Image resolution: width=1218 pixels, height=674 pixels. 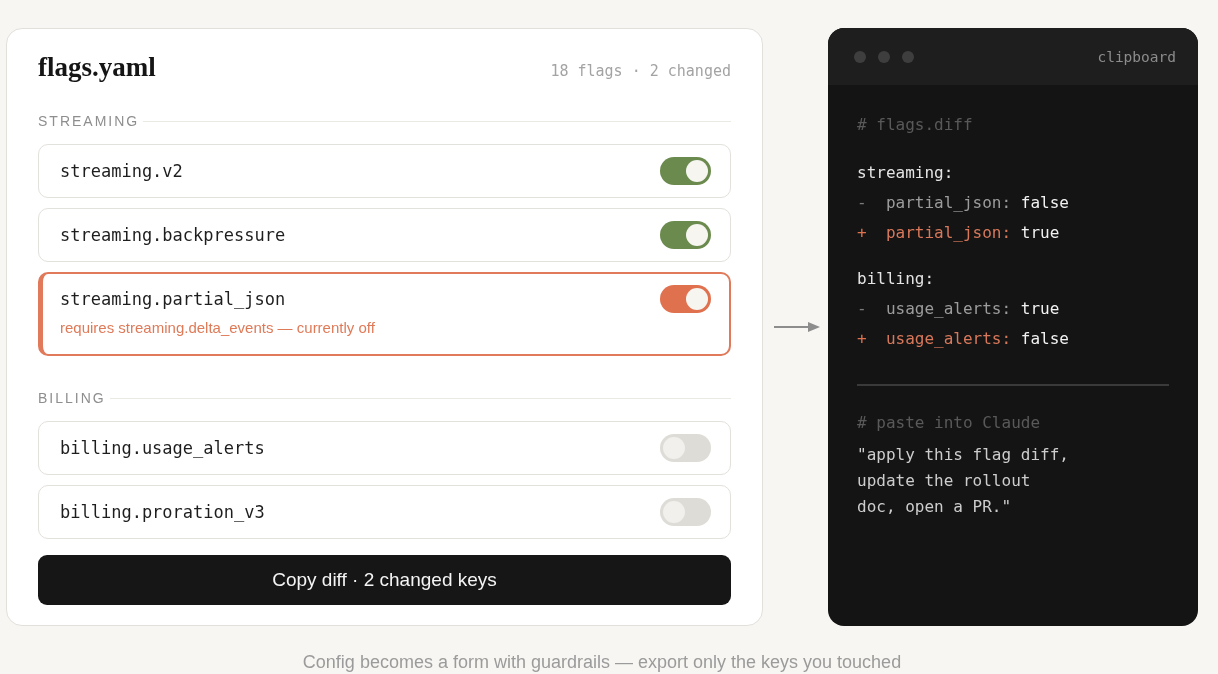 I want to click on section-label: BILLING, so click(x=72, y=398).